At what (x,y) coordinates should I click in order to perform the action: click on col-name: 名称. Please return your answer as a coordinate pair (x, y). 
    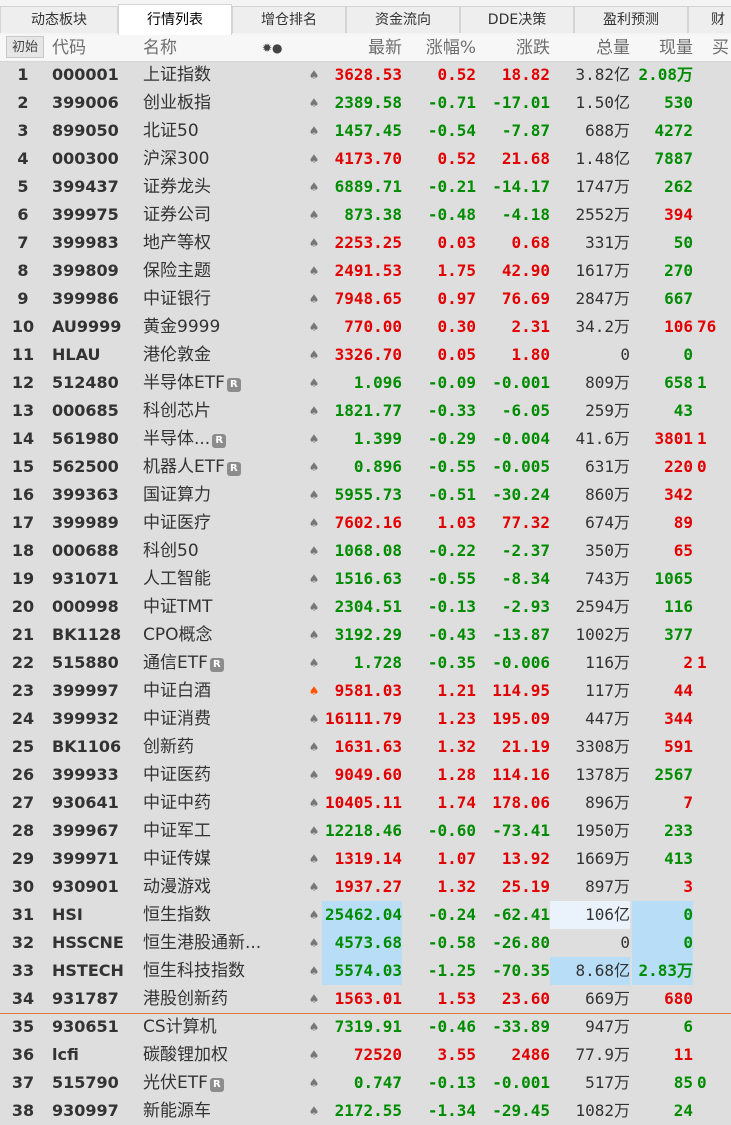
    Looking at the image, I should click on (160, 48).